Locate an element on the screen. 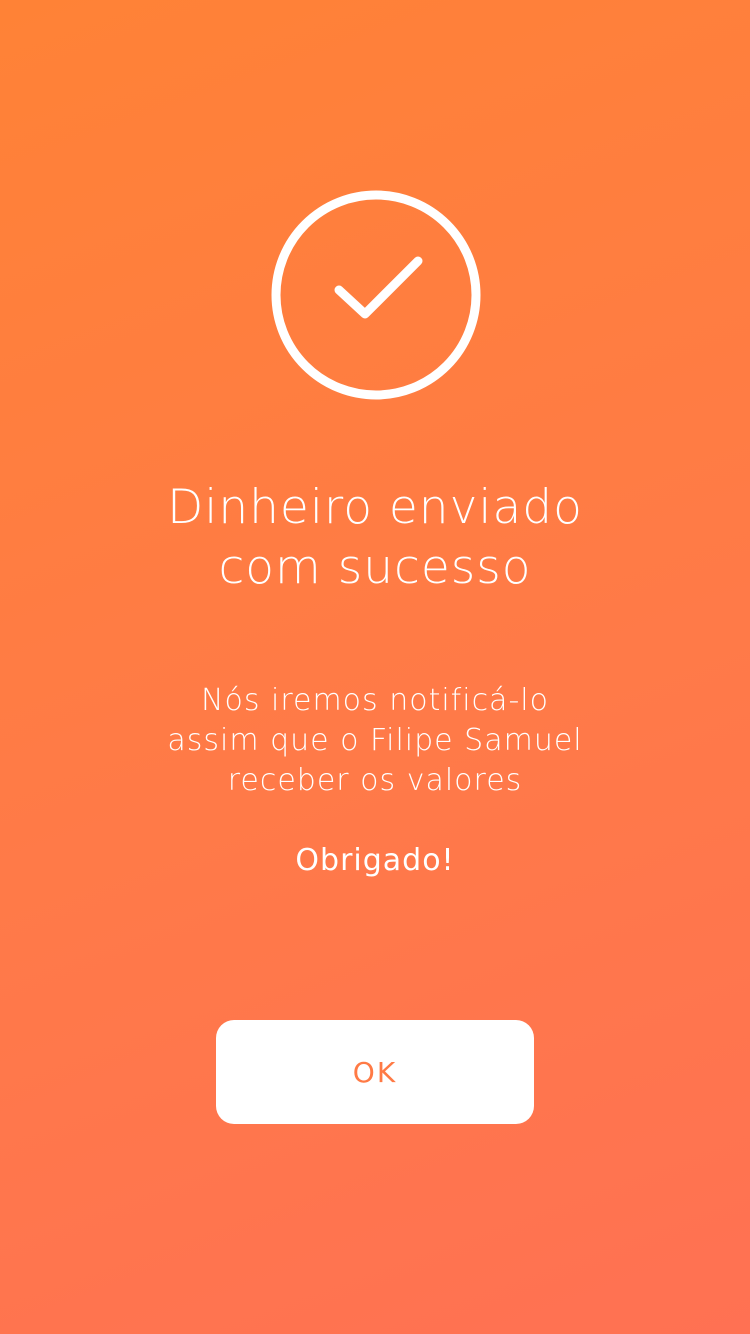 The width and height of the screenshot is (750, 1334). ok-button-label: OK is located at coordinates (375, 1072).